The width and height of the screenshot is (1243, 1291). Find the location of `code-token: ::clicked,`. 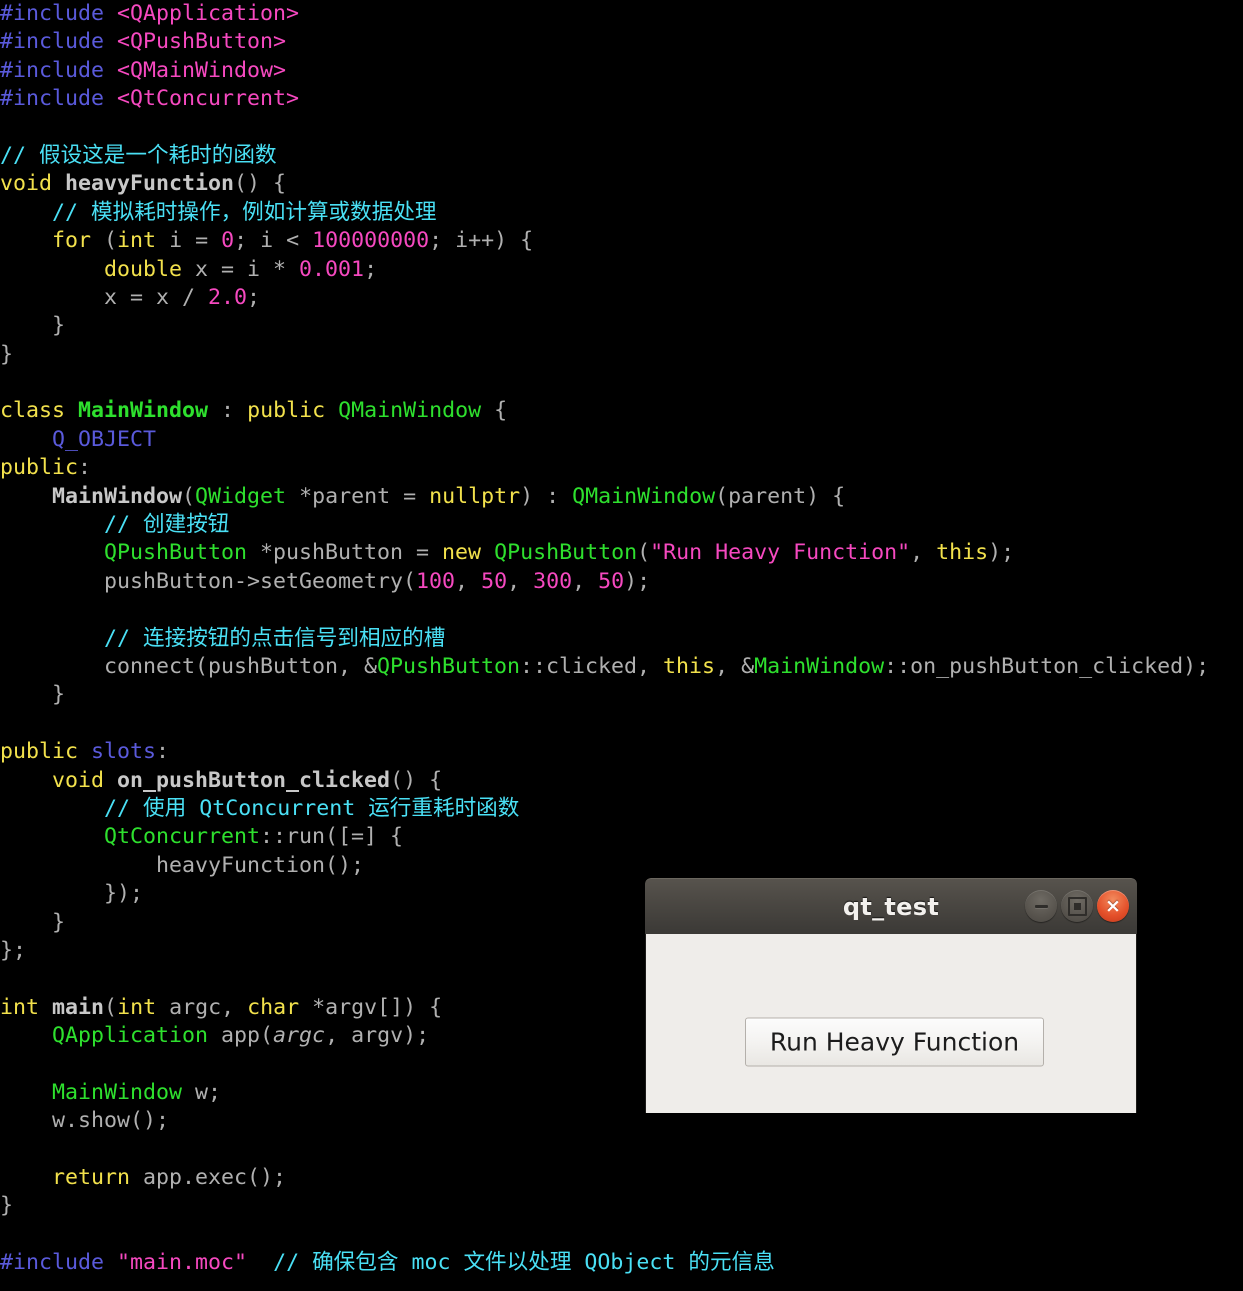

code-token: ::clicked, is located at coordinates (592, 666).